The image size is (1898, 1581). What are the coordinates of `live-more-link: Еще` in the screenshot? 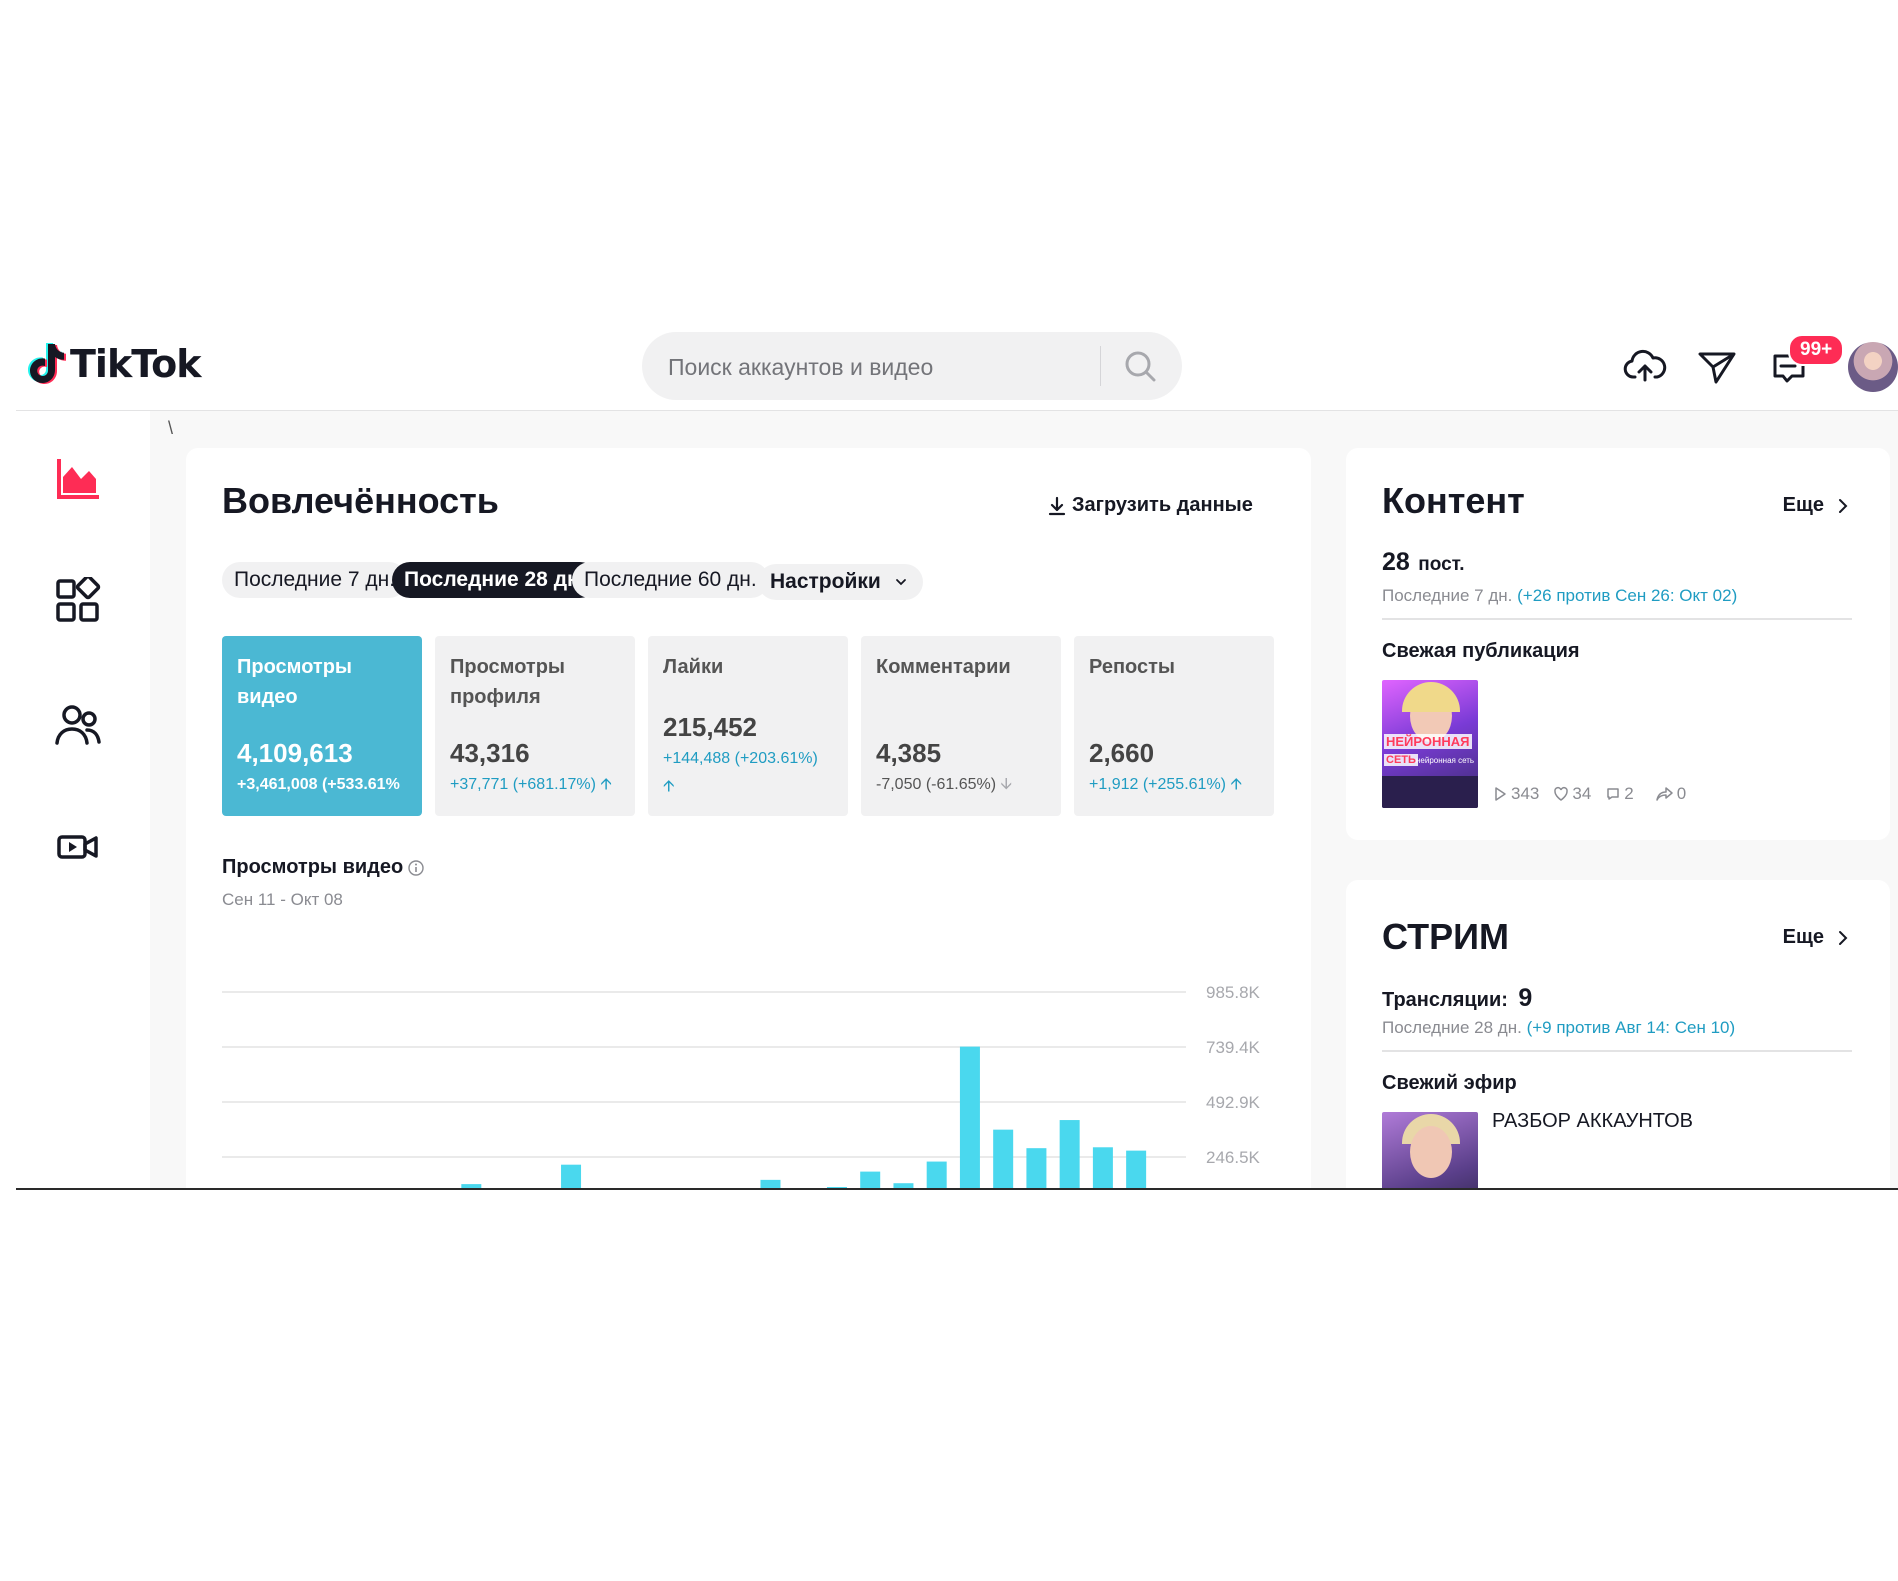 It's located at (1818, 937).